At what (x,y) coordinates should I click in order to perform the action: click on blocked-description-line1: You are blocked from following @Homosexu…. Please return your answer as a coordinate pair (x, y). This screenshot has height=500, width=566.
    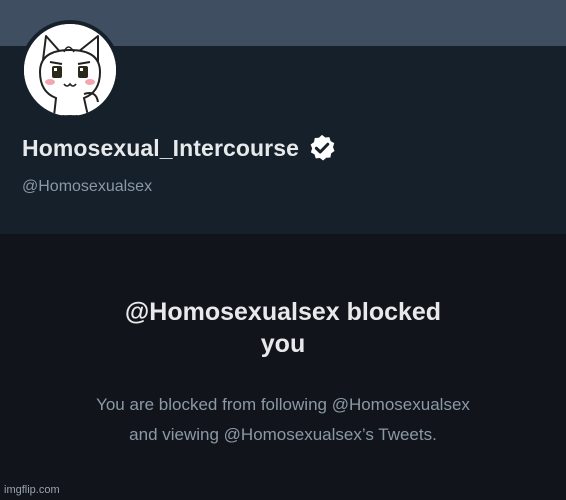
    Looking at the image, I should click on (283, 404).